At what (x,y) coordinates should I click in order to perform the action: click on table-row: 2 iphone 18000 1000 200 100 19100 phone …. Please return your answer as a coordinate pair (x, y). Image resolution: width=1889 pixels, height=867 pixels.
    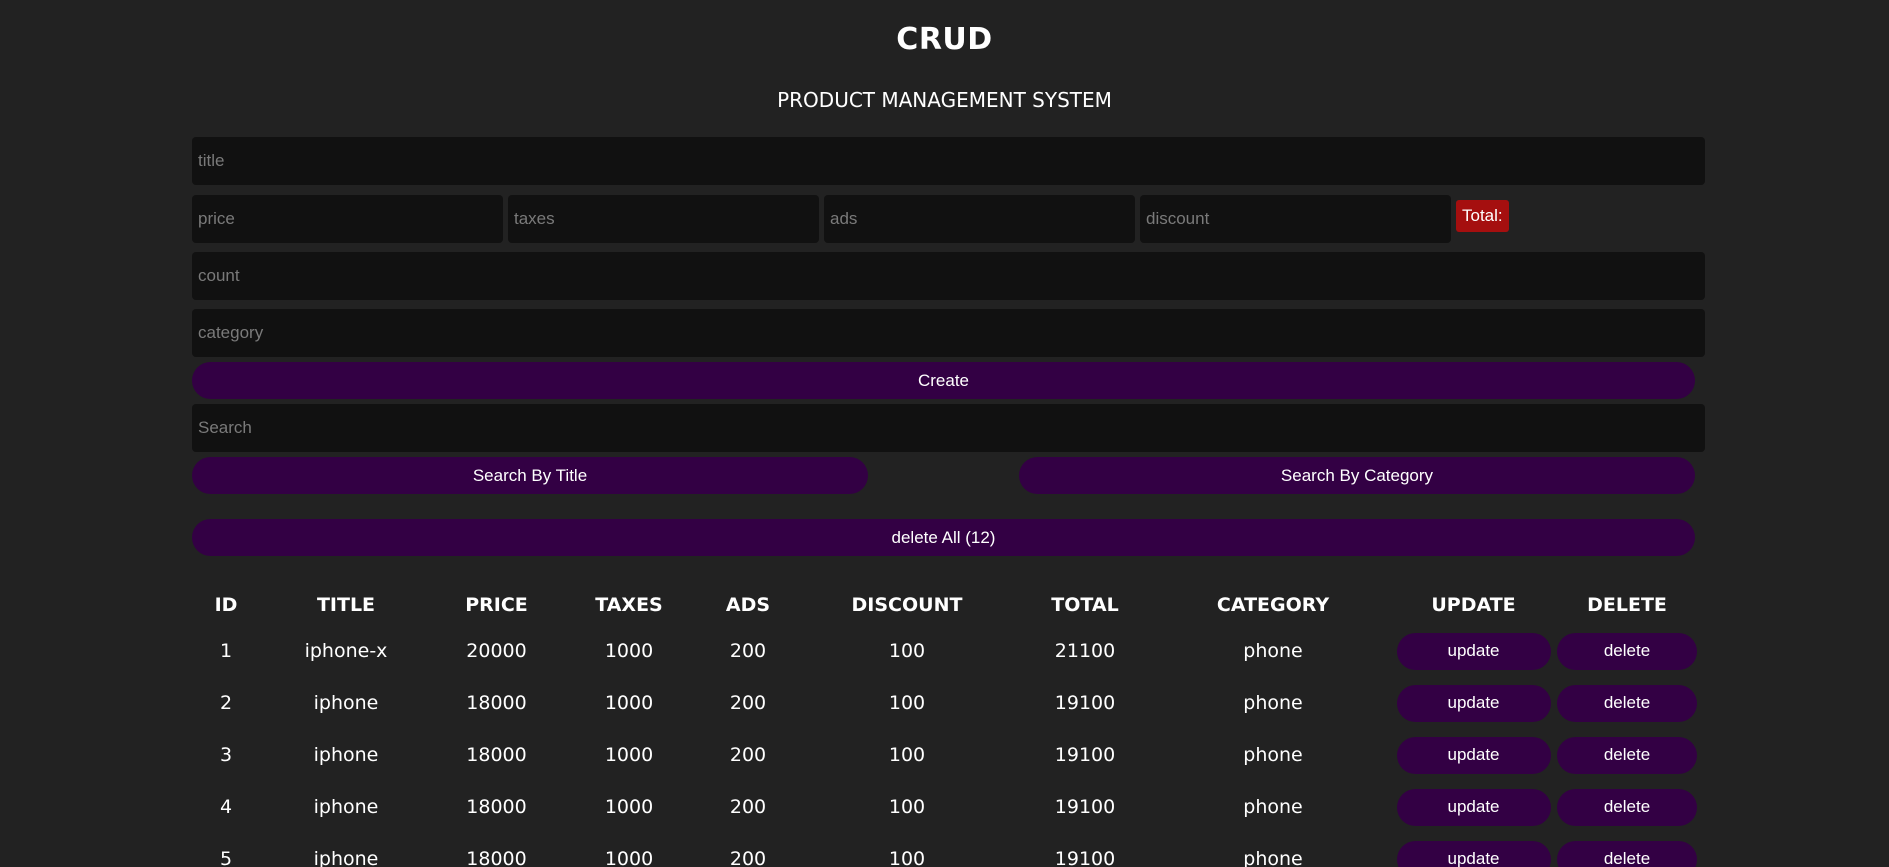
    Looking at the image, I should click on (945, 703).